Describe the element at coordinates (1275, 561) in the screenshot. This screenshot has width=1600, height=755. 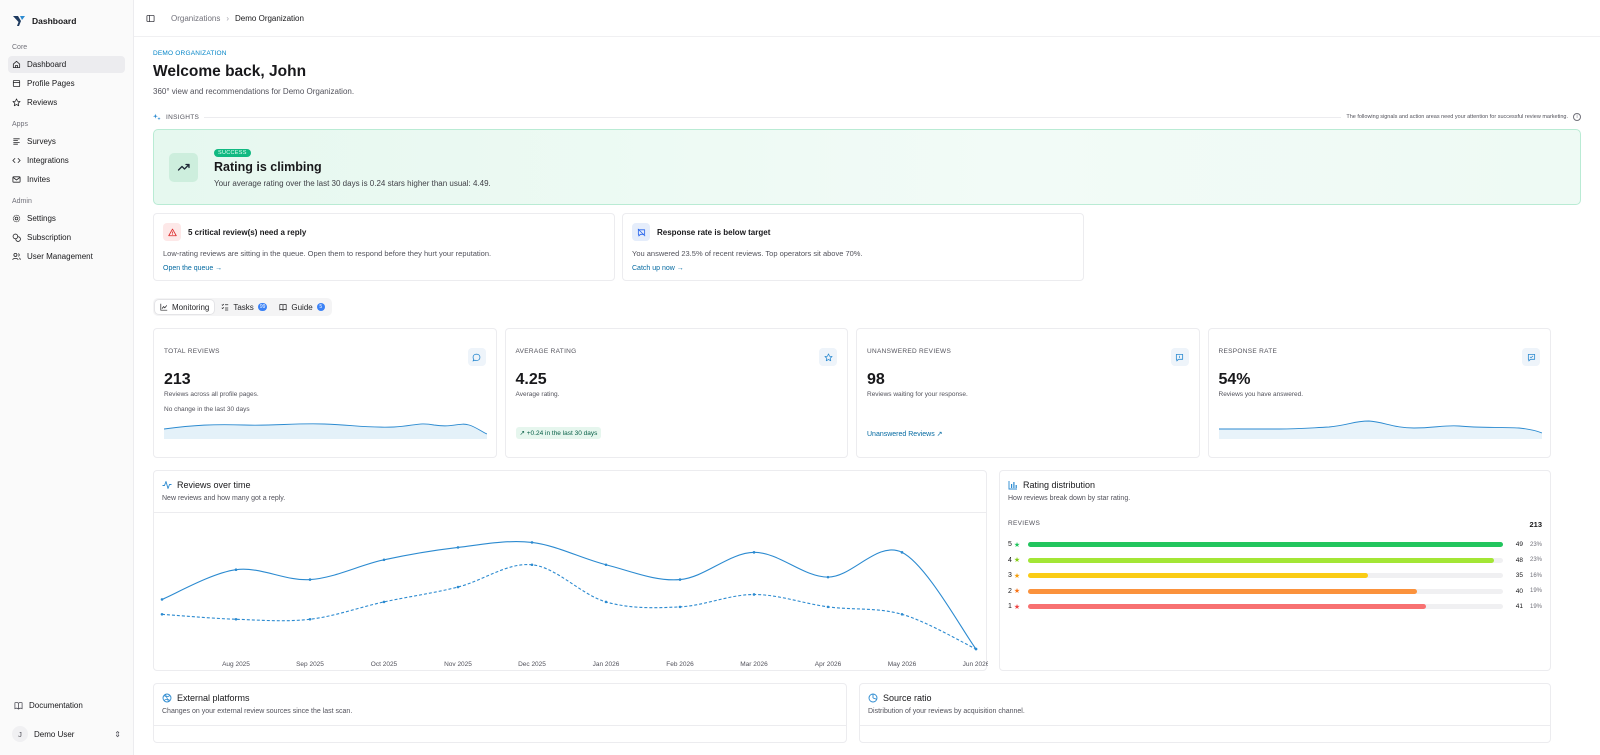
I see `distribution-row-4-star: 4 ★ 48 23%` at that location.